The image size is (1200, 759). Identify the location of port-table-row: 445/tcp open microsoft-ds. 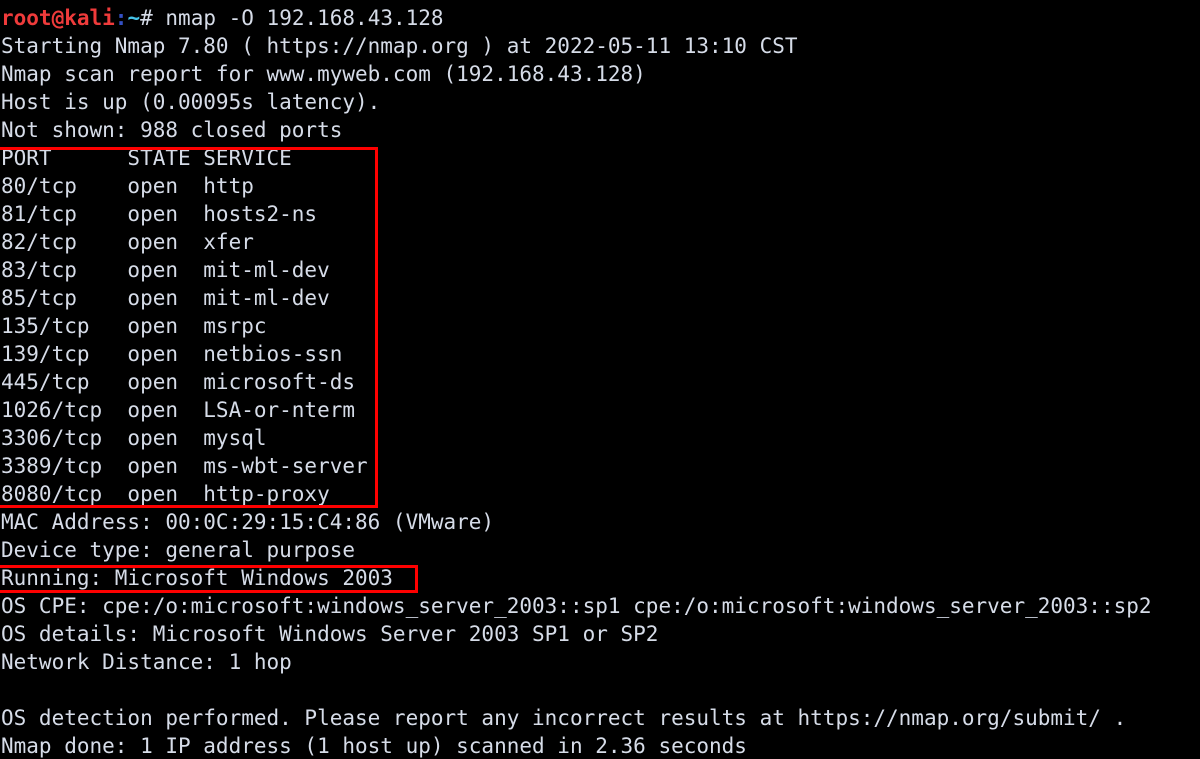
(178, 382).